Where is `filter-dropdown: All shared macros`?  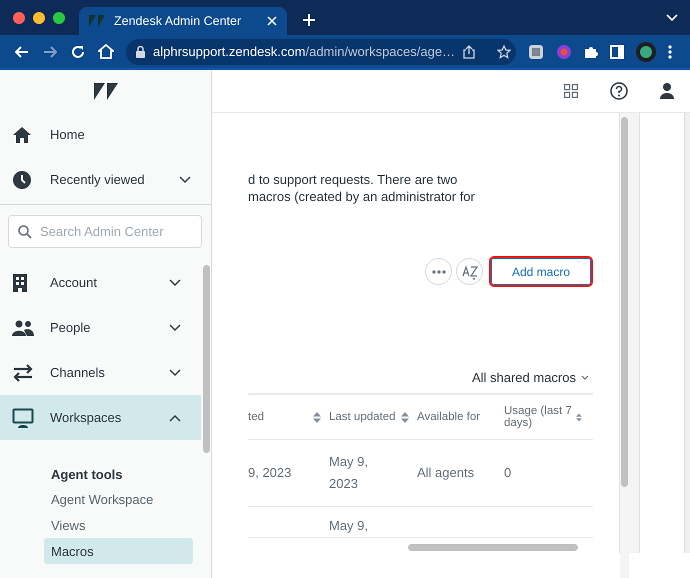
filter-dropdown: All shared macros is located at coordinates (419, 377).